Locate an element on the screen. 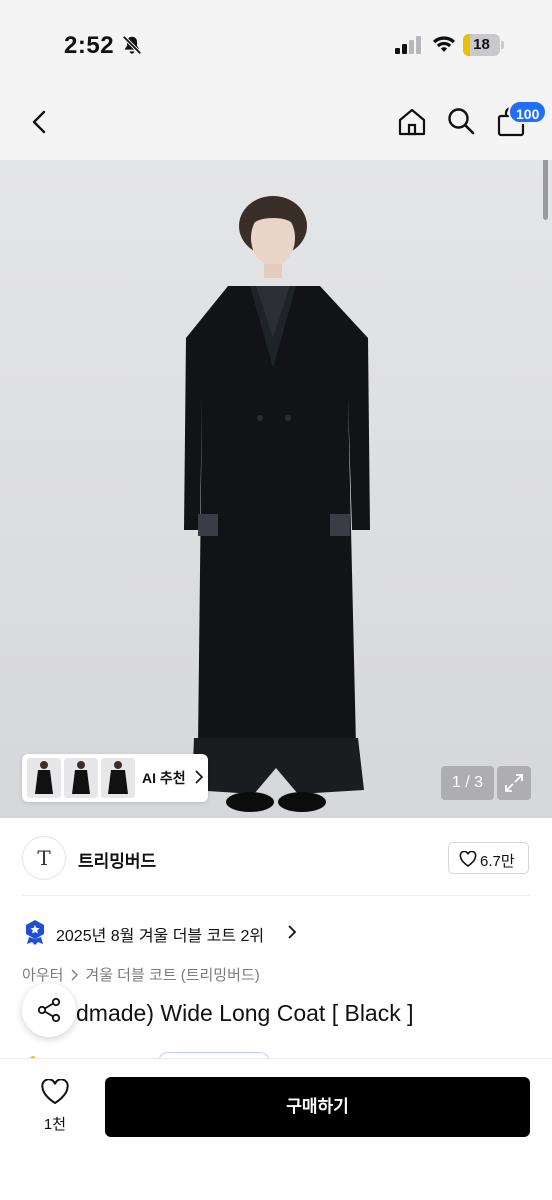  share-button is located at coordinates (49, 1010).